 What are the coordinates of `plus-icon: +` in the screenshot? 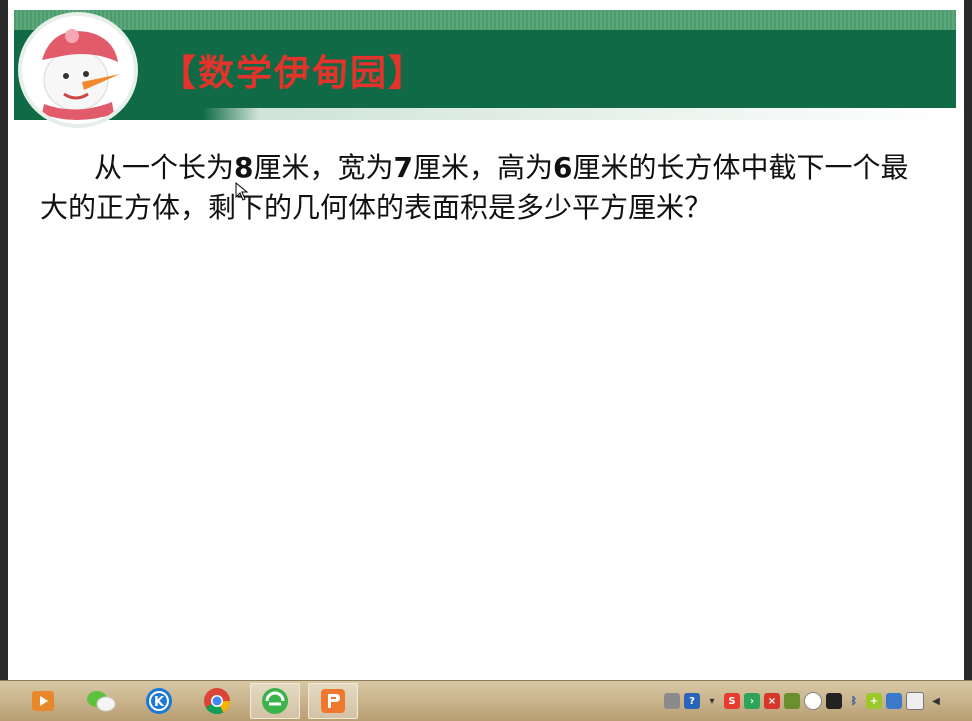 It's located at (874, 701).